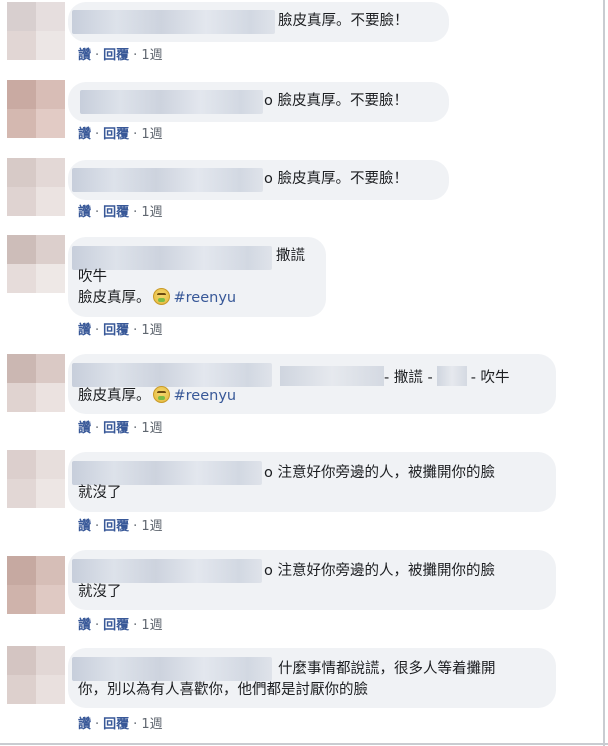 The width and height of the screenshot is (608, 746). What do you see at coordinates (197, 277) in the screenshot?
I see `comment-bubble: 撒謊 吹牛 臉皮真厚。 #reenyu` at bounding box center [197, 277].